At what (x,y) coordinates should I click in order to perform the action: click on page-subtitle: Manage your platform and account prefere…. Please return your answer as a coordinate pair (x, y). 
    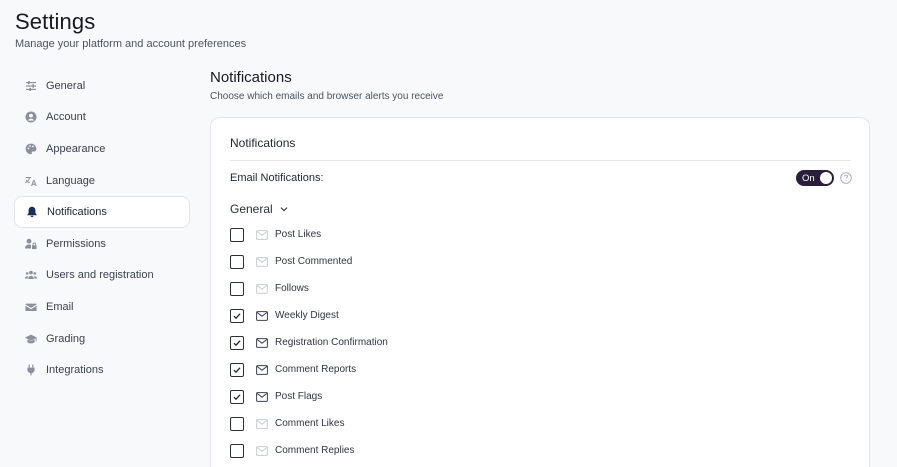
    Looking at the image, I should click on (131, 44).